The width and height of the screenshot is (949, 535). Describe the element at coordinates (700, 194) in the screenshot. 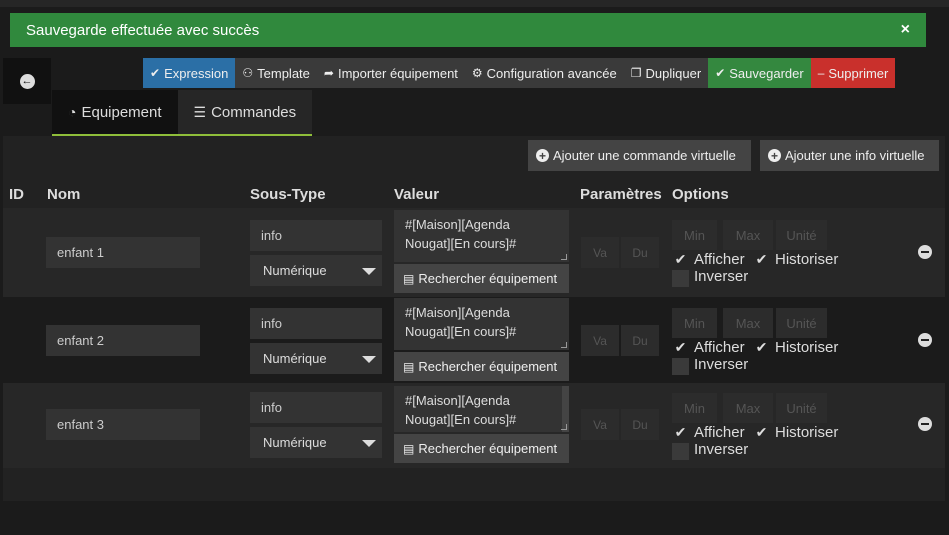

I see `header-options: Options` at that location.